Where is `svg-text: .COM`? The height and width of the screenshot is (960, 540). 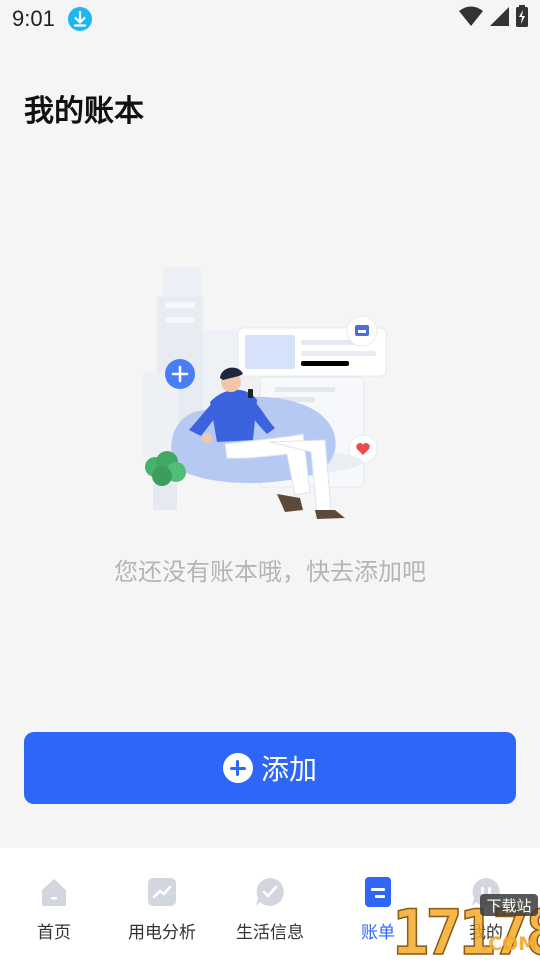 svg-text: .COM is located at coordinates (509, 944).